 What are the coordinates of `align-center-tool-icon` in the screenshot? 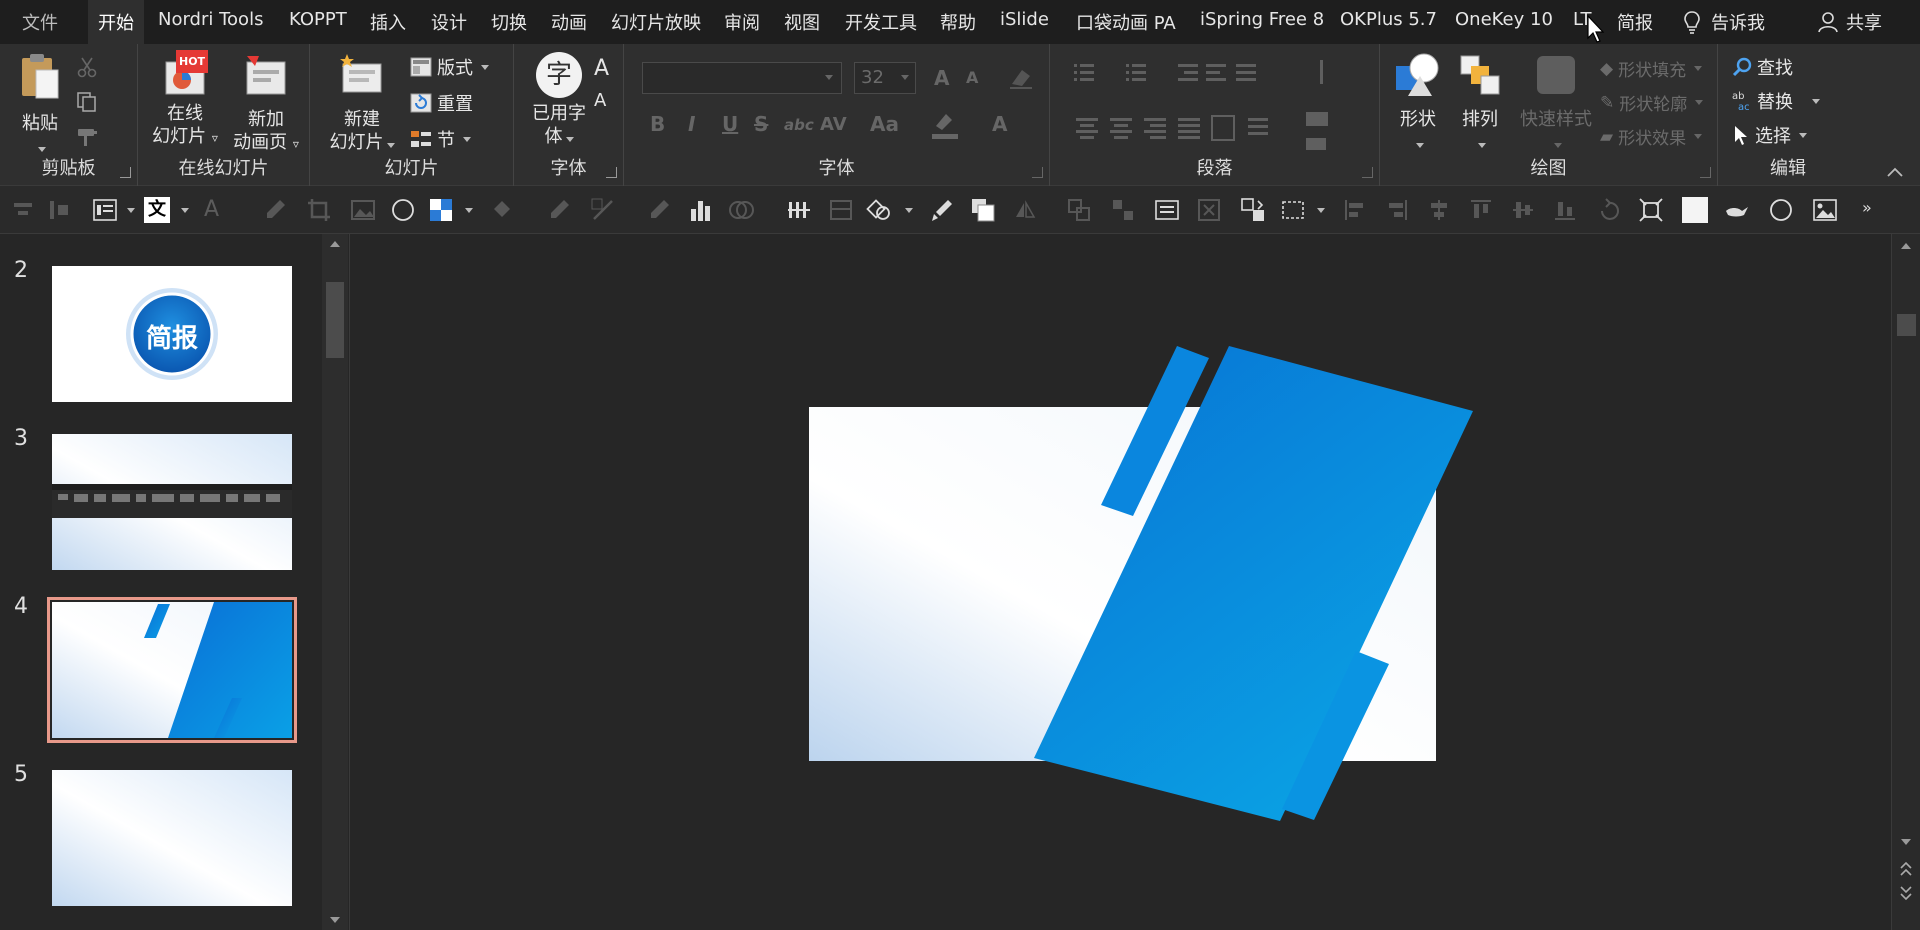 It's located at (1439, 210).